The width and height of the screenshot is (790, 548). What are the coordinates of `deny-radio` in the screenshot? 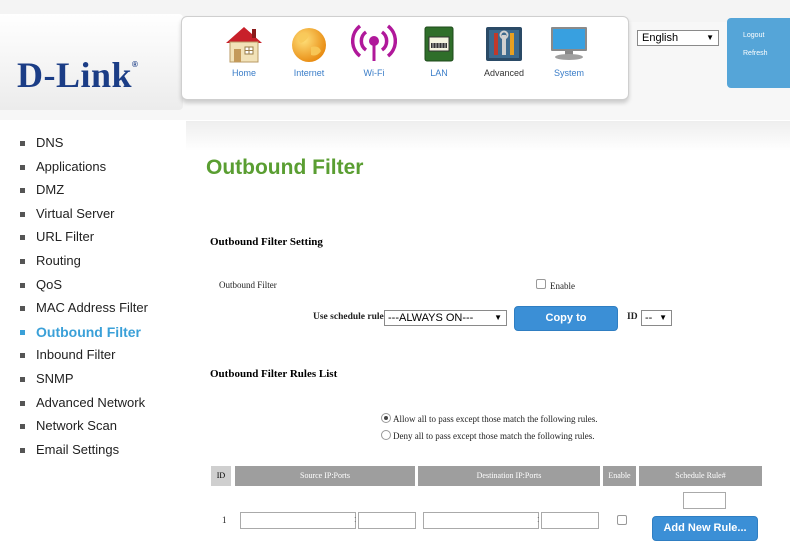 It's located at (386, 435).